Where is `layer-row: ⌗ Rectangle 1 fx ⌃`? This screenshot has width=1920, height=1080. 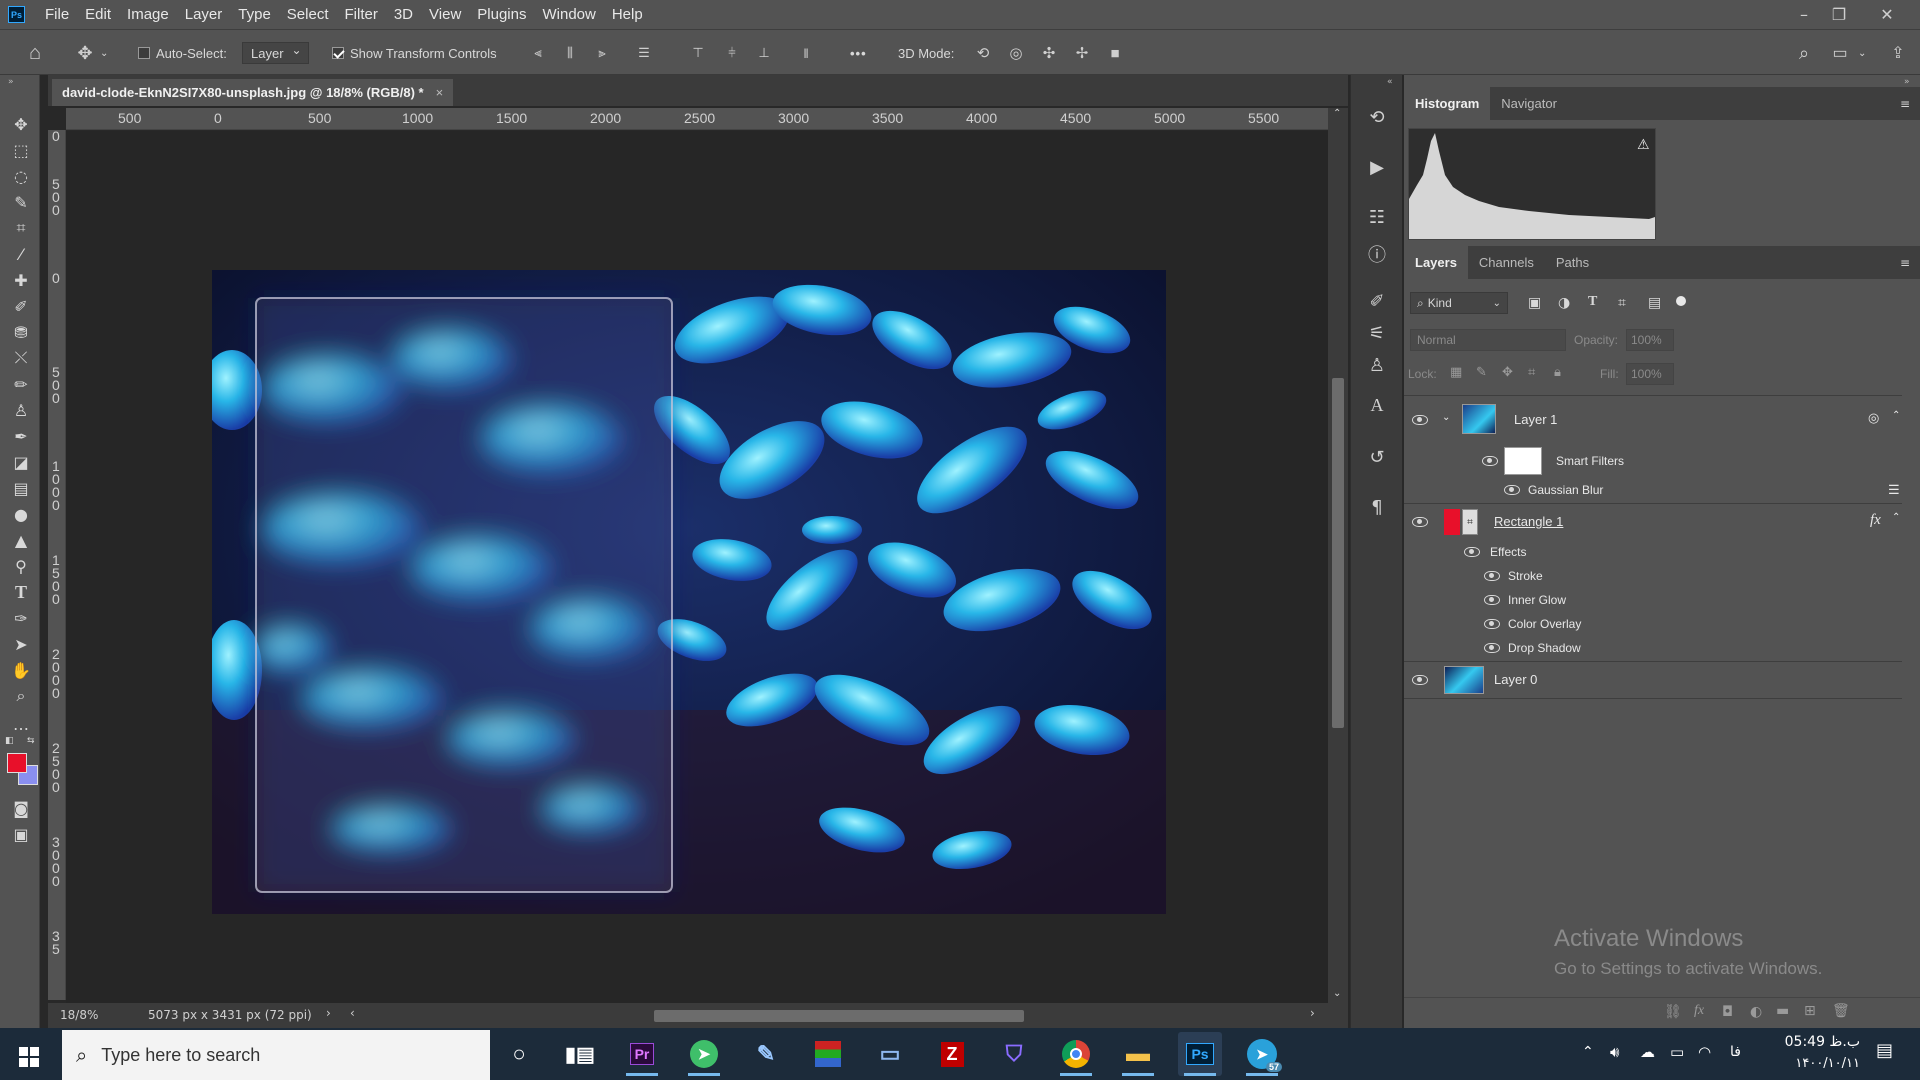 layer-row: ⌗ Rectangle 1 fx ⌃ is located at coordinates (1654, 522).